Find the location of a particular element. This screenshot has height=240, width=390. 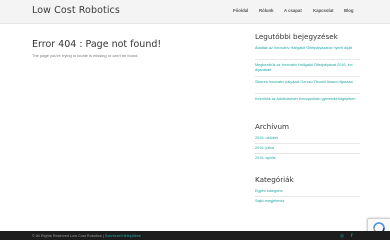

category-link: Egyéb kategória is located at coordinates (307, 191).